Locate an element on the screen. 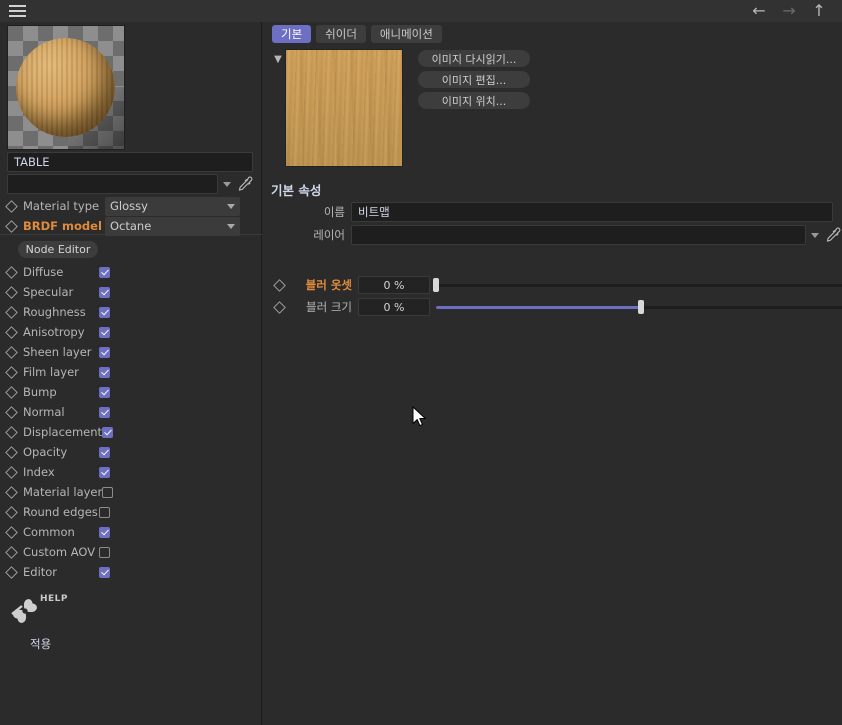 Image resolution: width=842 pixels, height=725 pixels. channel-row-anisotropy: Anisotropy is located at coordinates (131, 332).